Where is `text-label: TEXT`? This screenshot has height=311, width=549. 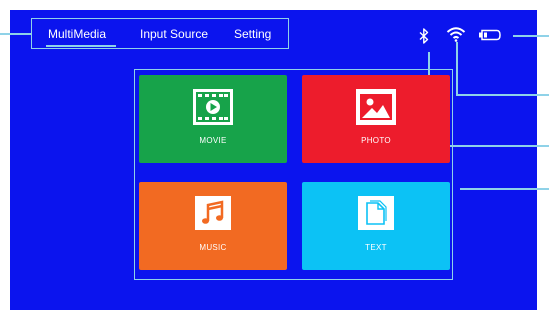
text-label: TEXT is located at coordinates (376, 247).